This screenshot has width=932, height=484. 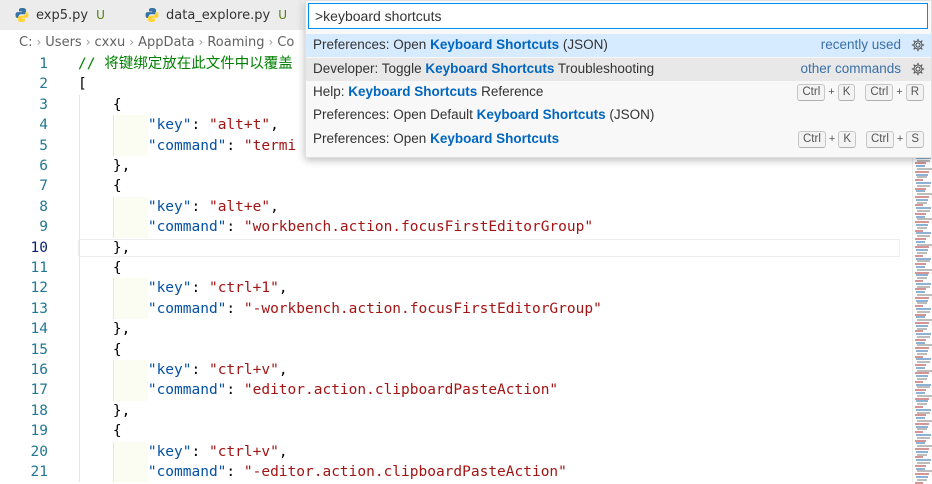 I want to click on code-text: "key": "ctrl+v",, so click(x=183, y=370).